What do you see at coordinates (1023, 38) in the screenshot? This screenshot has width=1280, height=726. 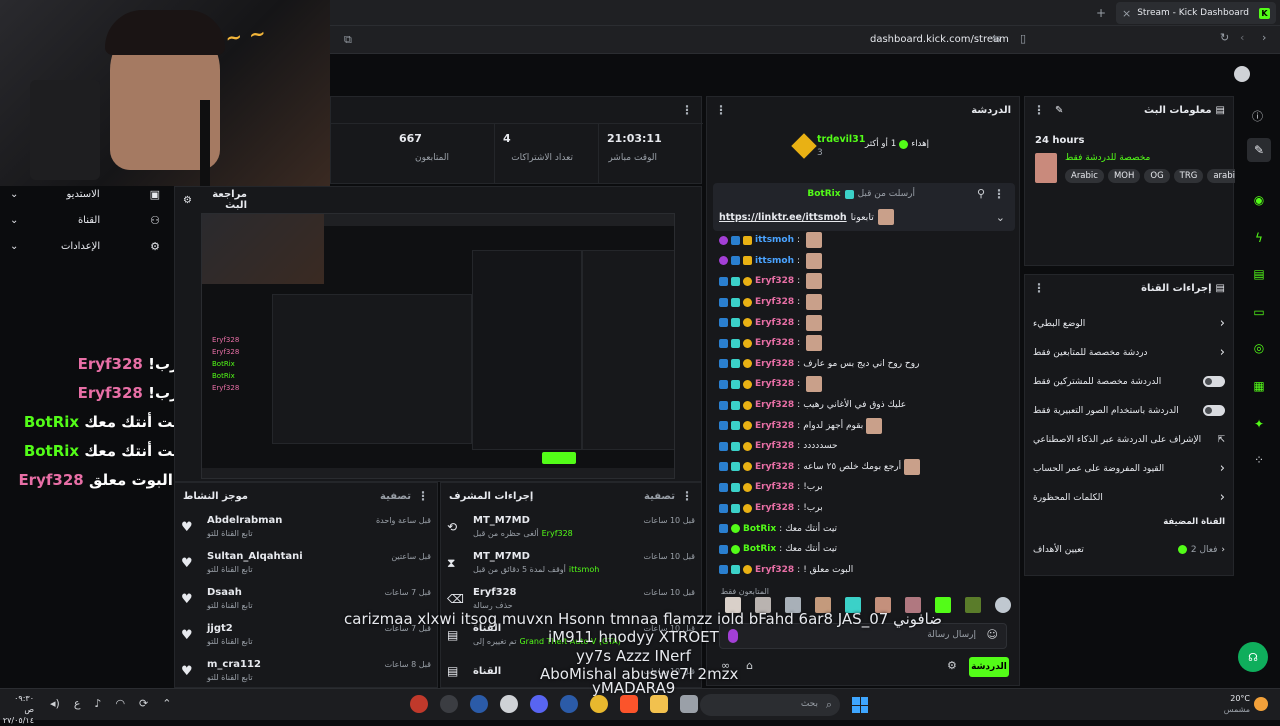 I see `bookmark-icon: ▯` at bounding box center [1023, 38].